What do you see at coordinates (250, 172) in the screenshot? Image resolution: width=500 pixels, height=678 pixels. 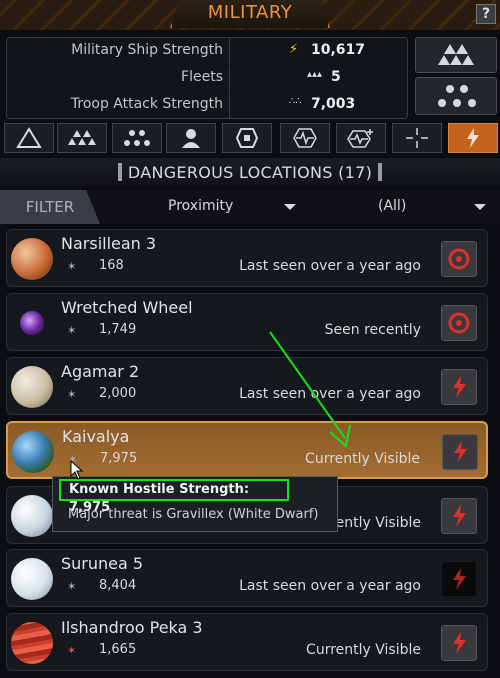 I see `section-title: DANGEROUS LOCATIONS (17)` at bounding box center [250, 172].